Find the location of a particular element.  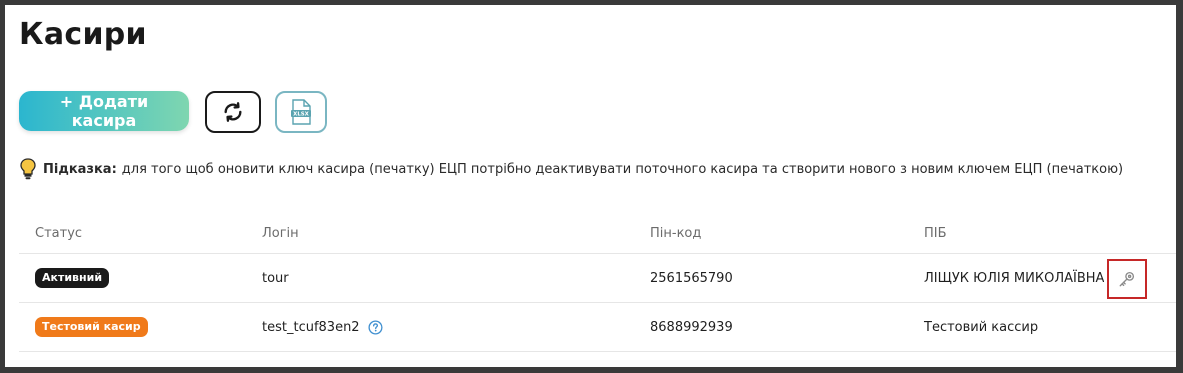

refresh-button is located at coordinates (233, 112).